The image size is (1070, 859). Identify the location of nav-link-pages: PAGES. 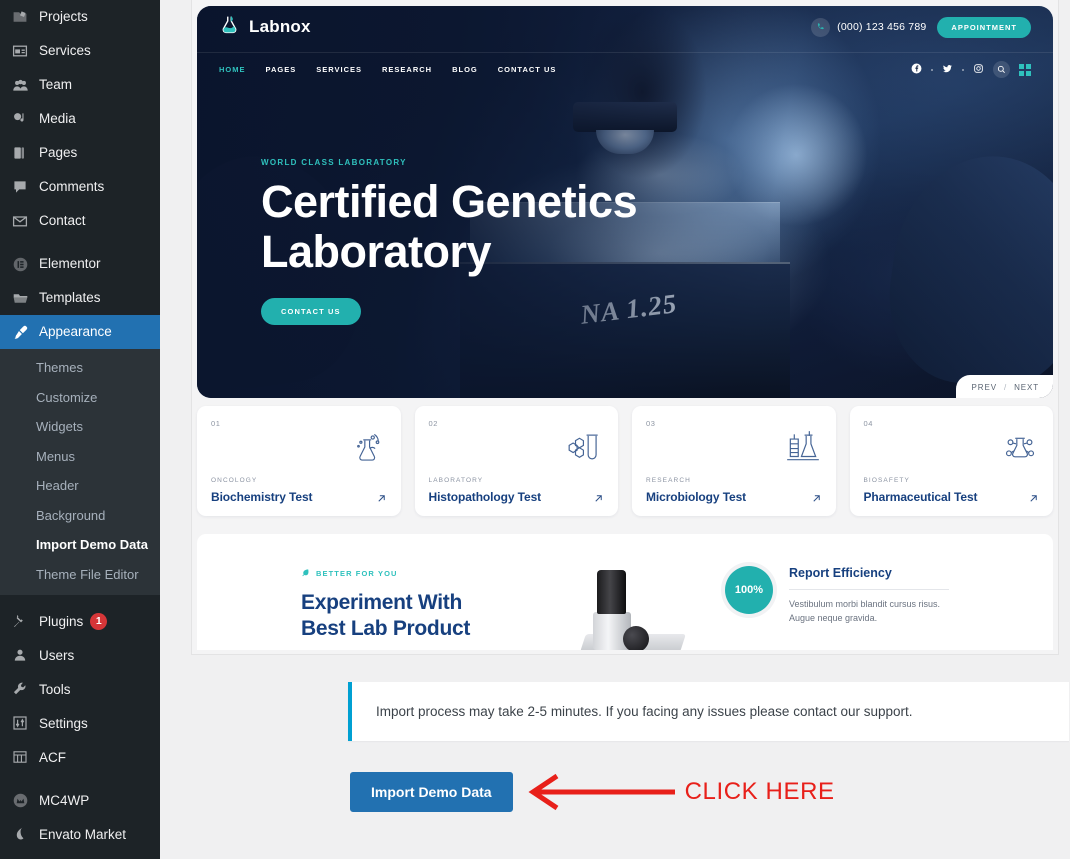
(281, 69).